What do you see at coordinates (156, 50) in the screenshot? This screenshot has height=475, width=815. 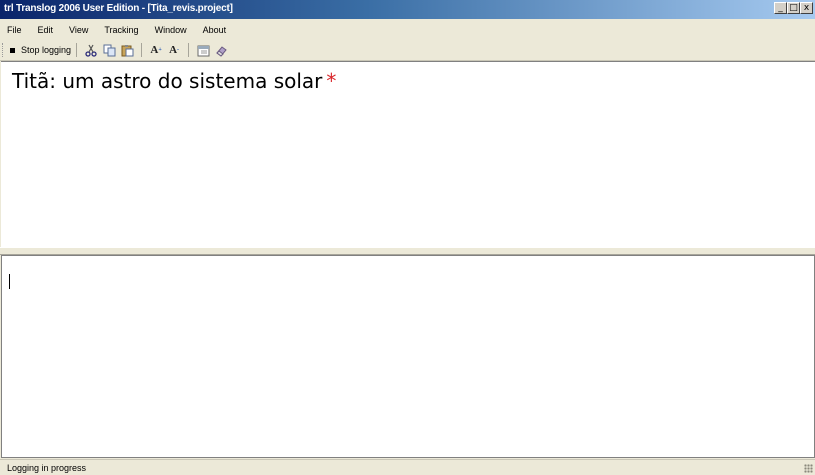 I see `font-increase-icon: A +` at bounding box center [156, 50].